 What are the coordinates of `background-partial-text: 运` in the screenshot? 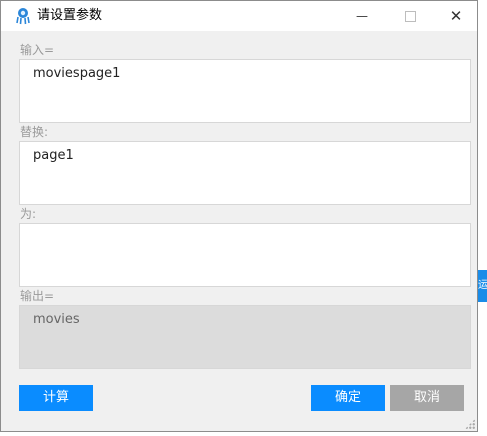 It's located at (482, 285).